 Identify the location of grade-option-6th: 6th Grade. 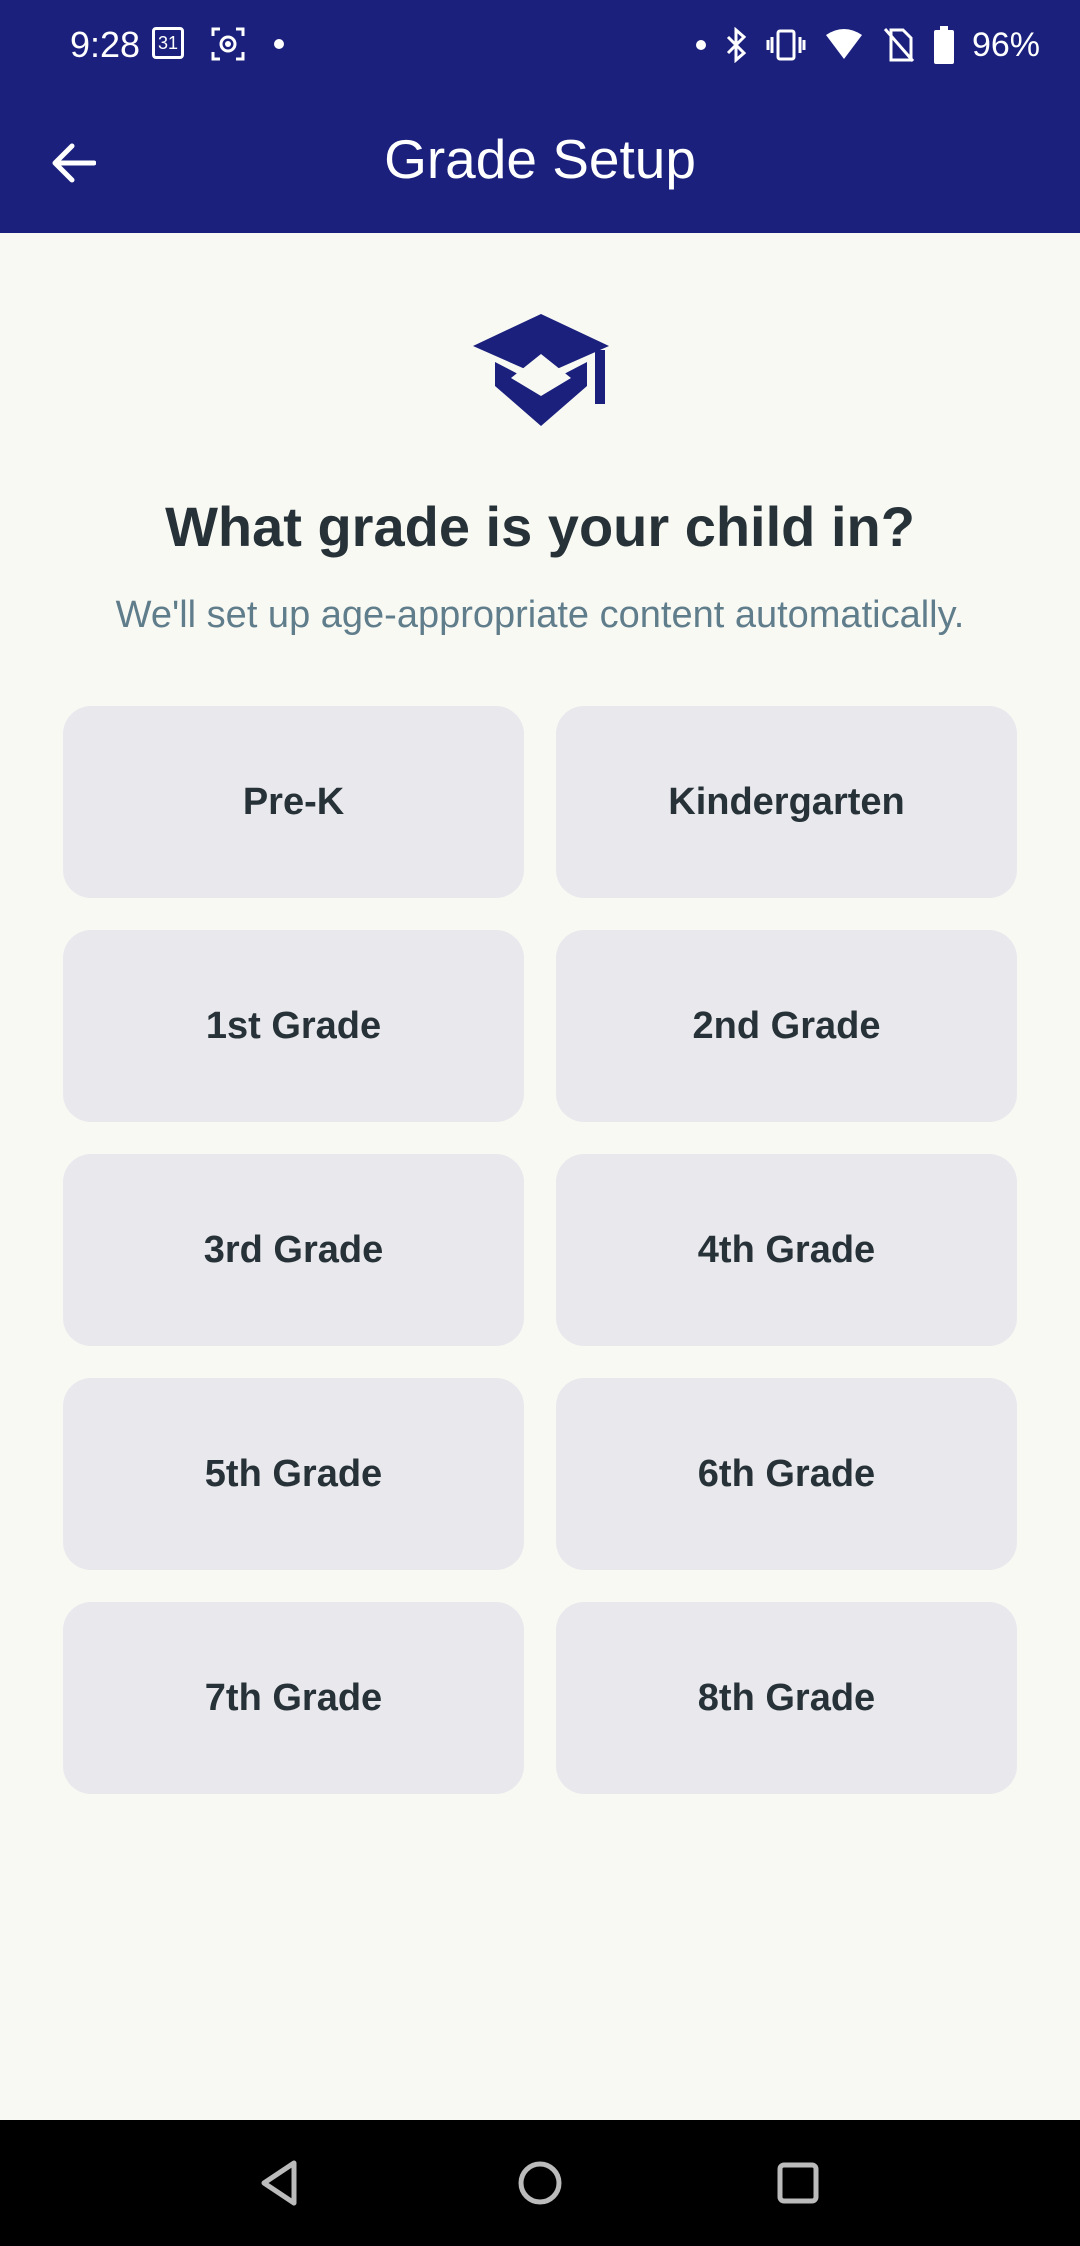
(786, 1474).